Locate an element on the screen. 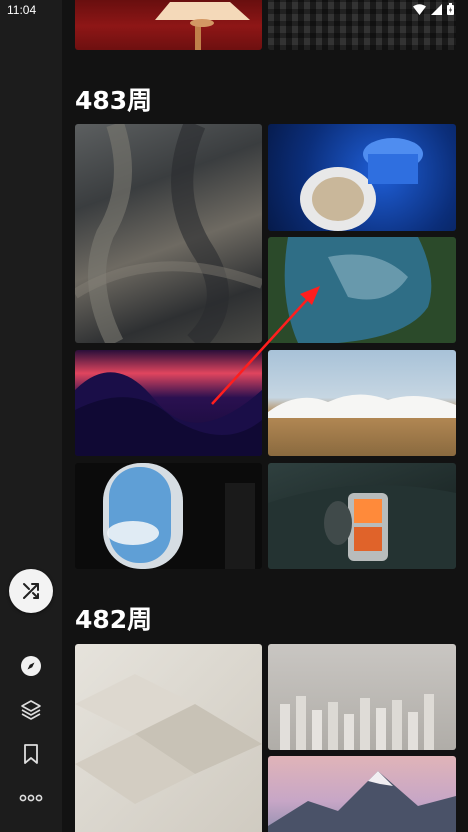  signal-icon is located at coordinates (436, 9).